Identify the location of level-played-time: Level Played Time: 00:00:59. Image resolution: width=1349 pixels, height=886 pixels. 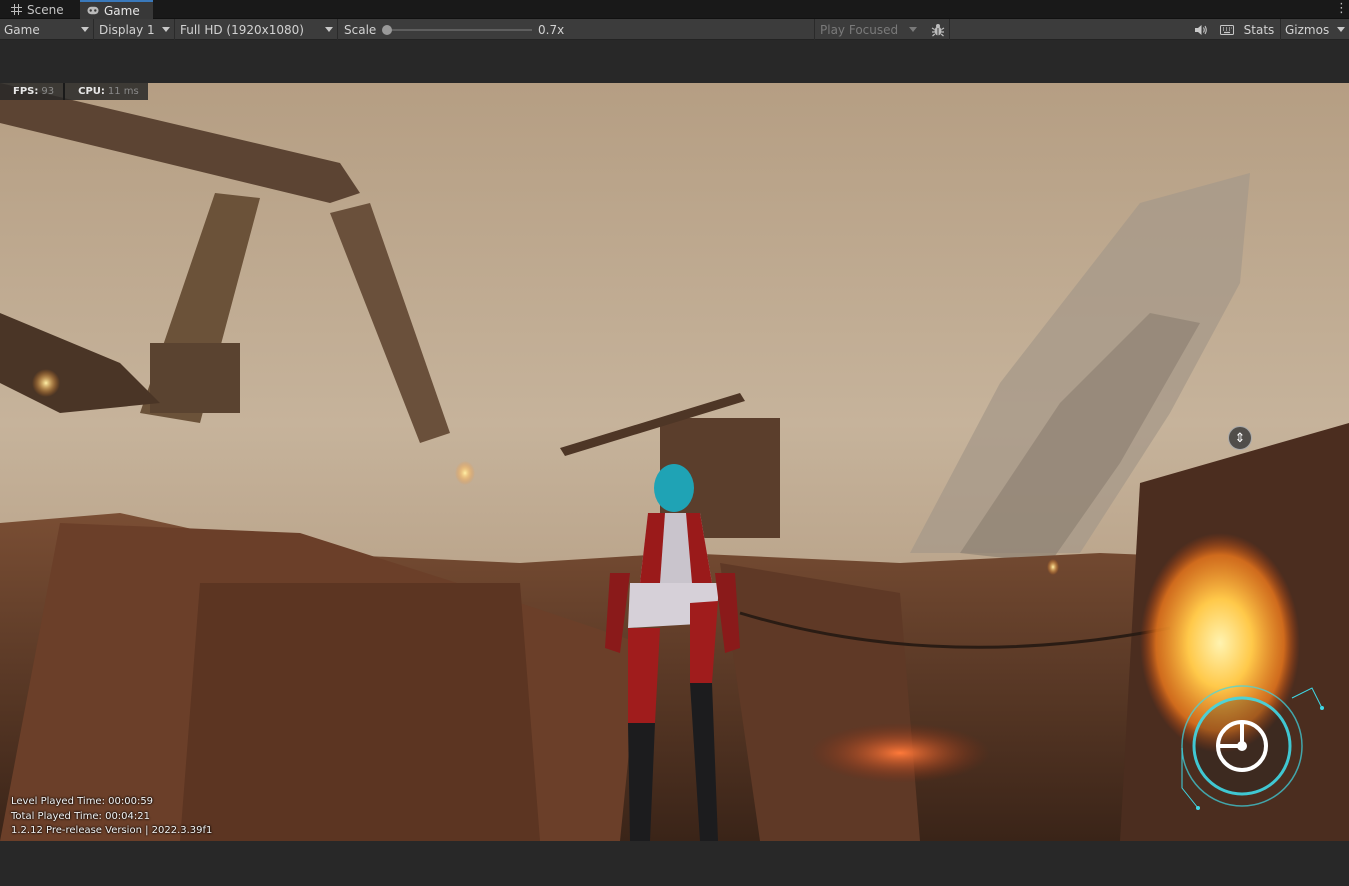
(82, 801).